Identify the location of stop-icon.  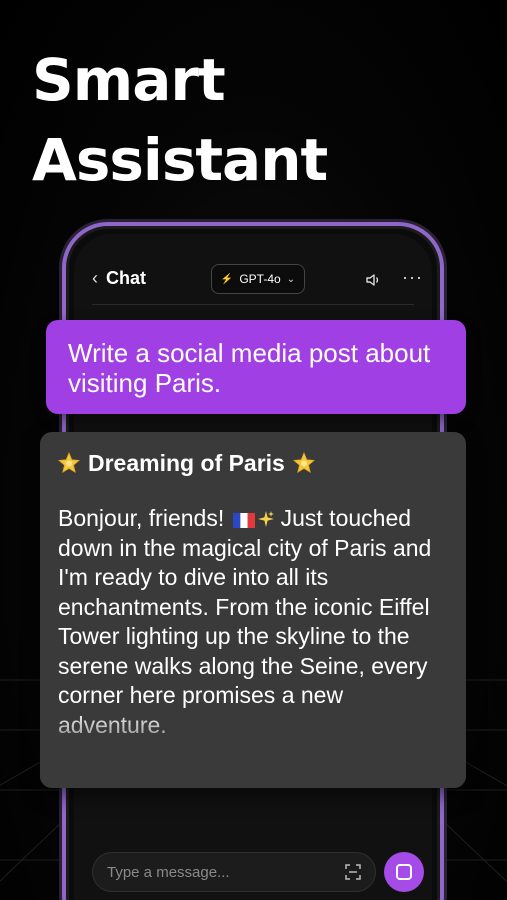
(404, 872).